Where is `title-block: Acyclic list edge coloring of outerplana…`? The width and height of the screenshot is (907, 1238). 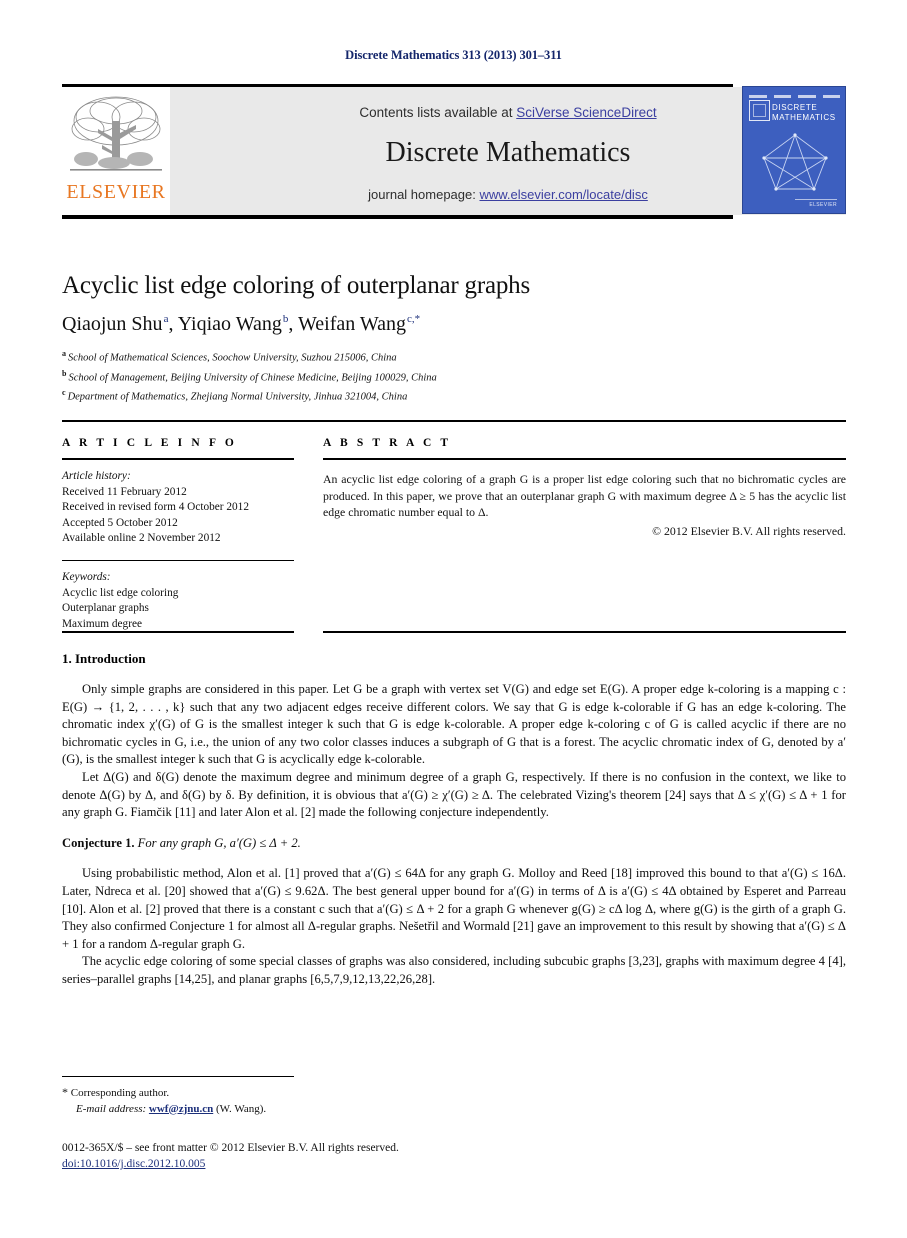
title-block: Acyclic list edge coloring of outerplana… is located at coordinates (454, 338).